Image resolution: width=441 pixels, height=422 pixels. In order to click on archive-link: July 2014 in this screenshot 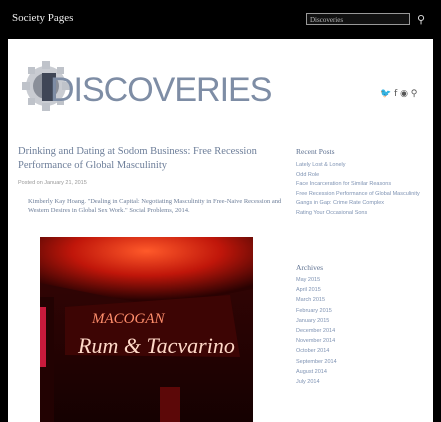, I will do `click(361, 382)`.